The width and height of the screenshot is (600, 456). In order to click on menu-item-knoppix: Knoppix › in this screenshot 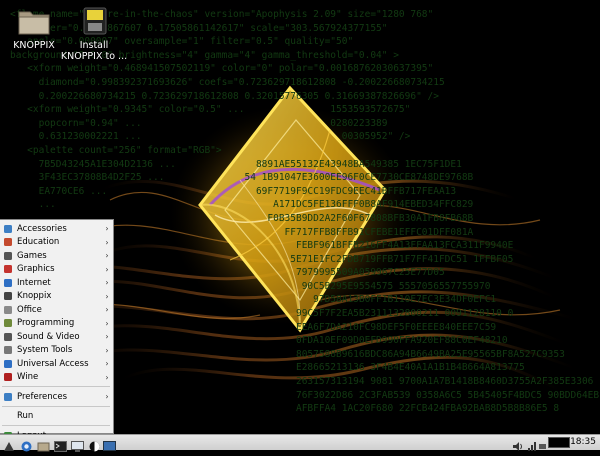, I will do `click(56, 296)`.